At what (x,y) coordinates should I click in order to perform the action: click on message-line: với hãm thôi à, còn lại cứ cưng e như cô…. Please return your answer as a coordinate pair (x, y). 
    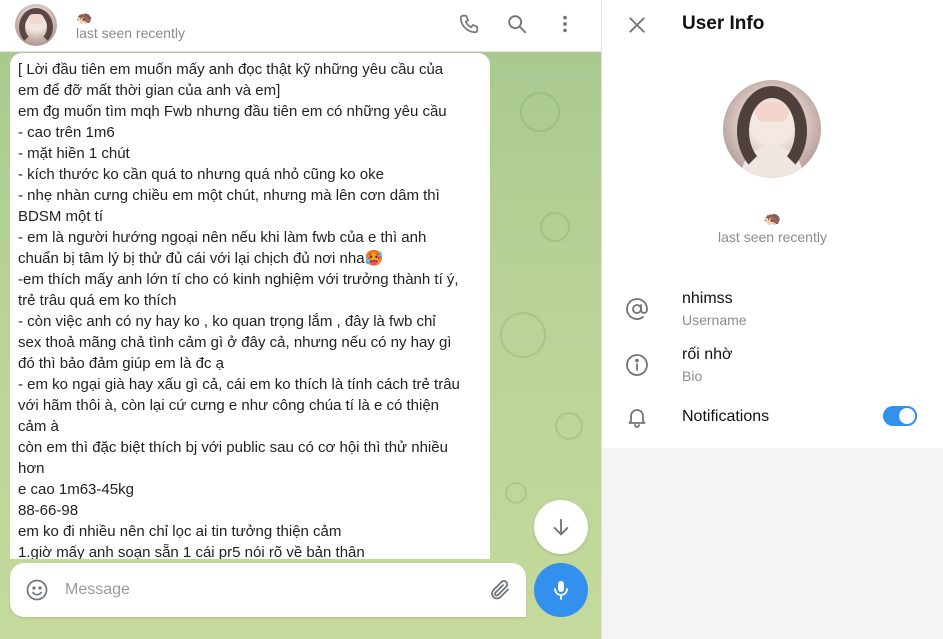
    Looking at the image, I should click on (229, 405).